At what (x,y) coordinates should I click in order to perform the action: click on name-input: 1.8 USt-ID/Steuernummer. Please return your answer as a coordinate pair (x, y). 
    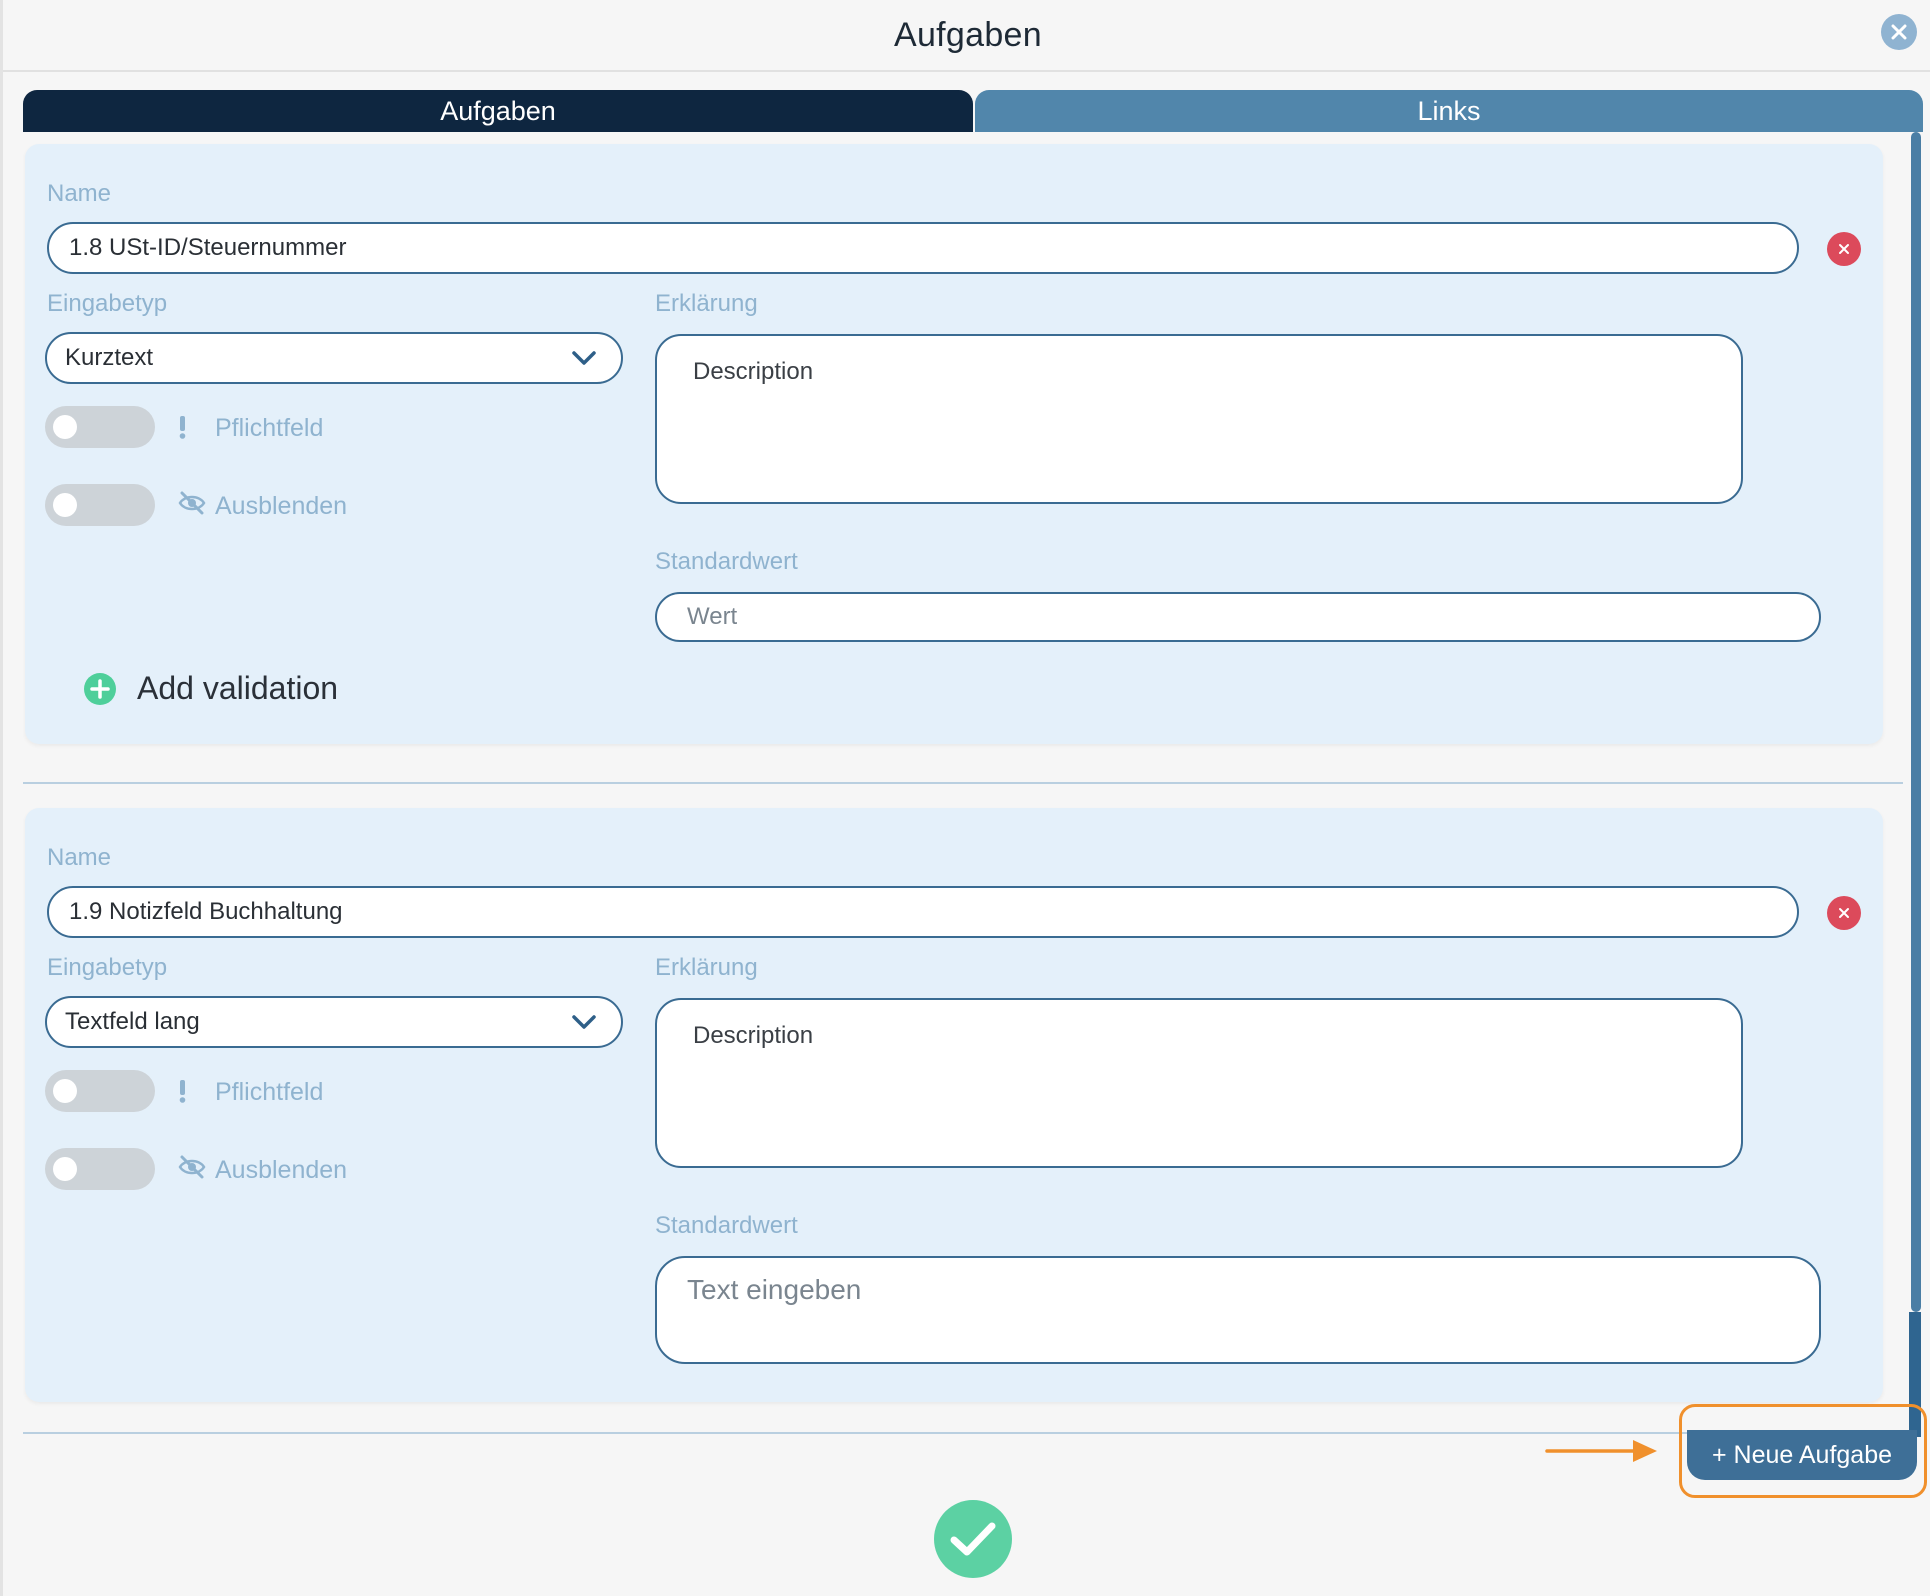
    Looking at the image, I should click on (923, 248).